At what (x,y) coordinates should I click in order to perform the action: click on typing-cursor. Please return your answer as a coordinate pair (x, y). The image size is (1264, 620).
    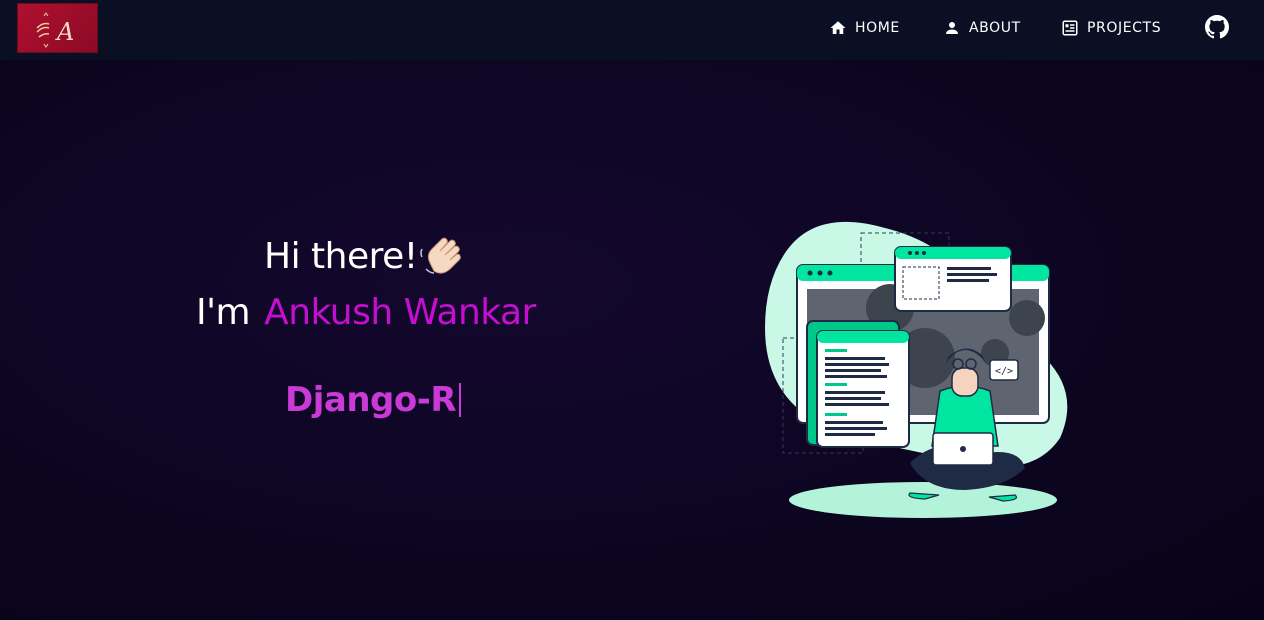
    Looking at the image, I should click on (460, 400).